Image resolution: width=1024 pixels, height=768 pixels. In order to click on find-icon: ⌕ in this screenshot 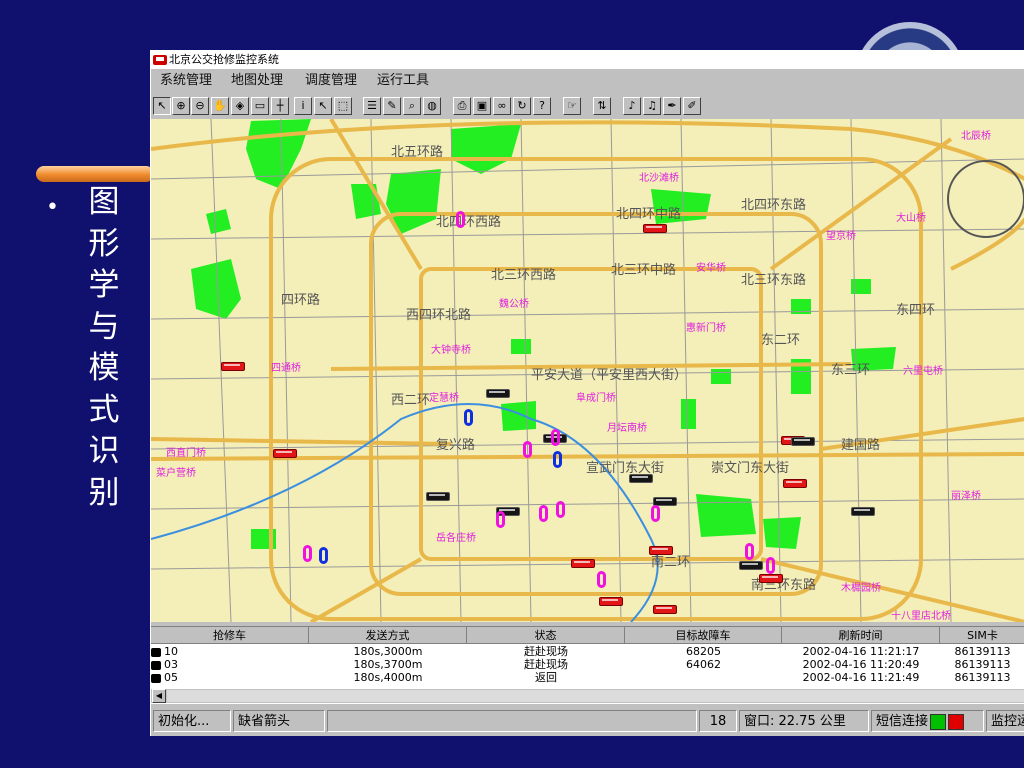, I will do `click(412, 106)`.